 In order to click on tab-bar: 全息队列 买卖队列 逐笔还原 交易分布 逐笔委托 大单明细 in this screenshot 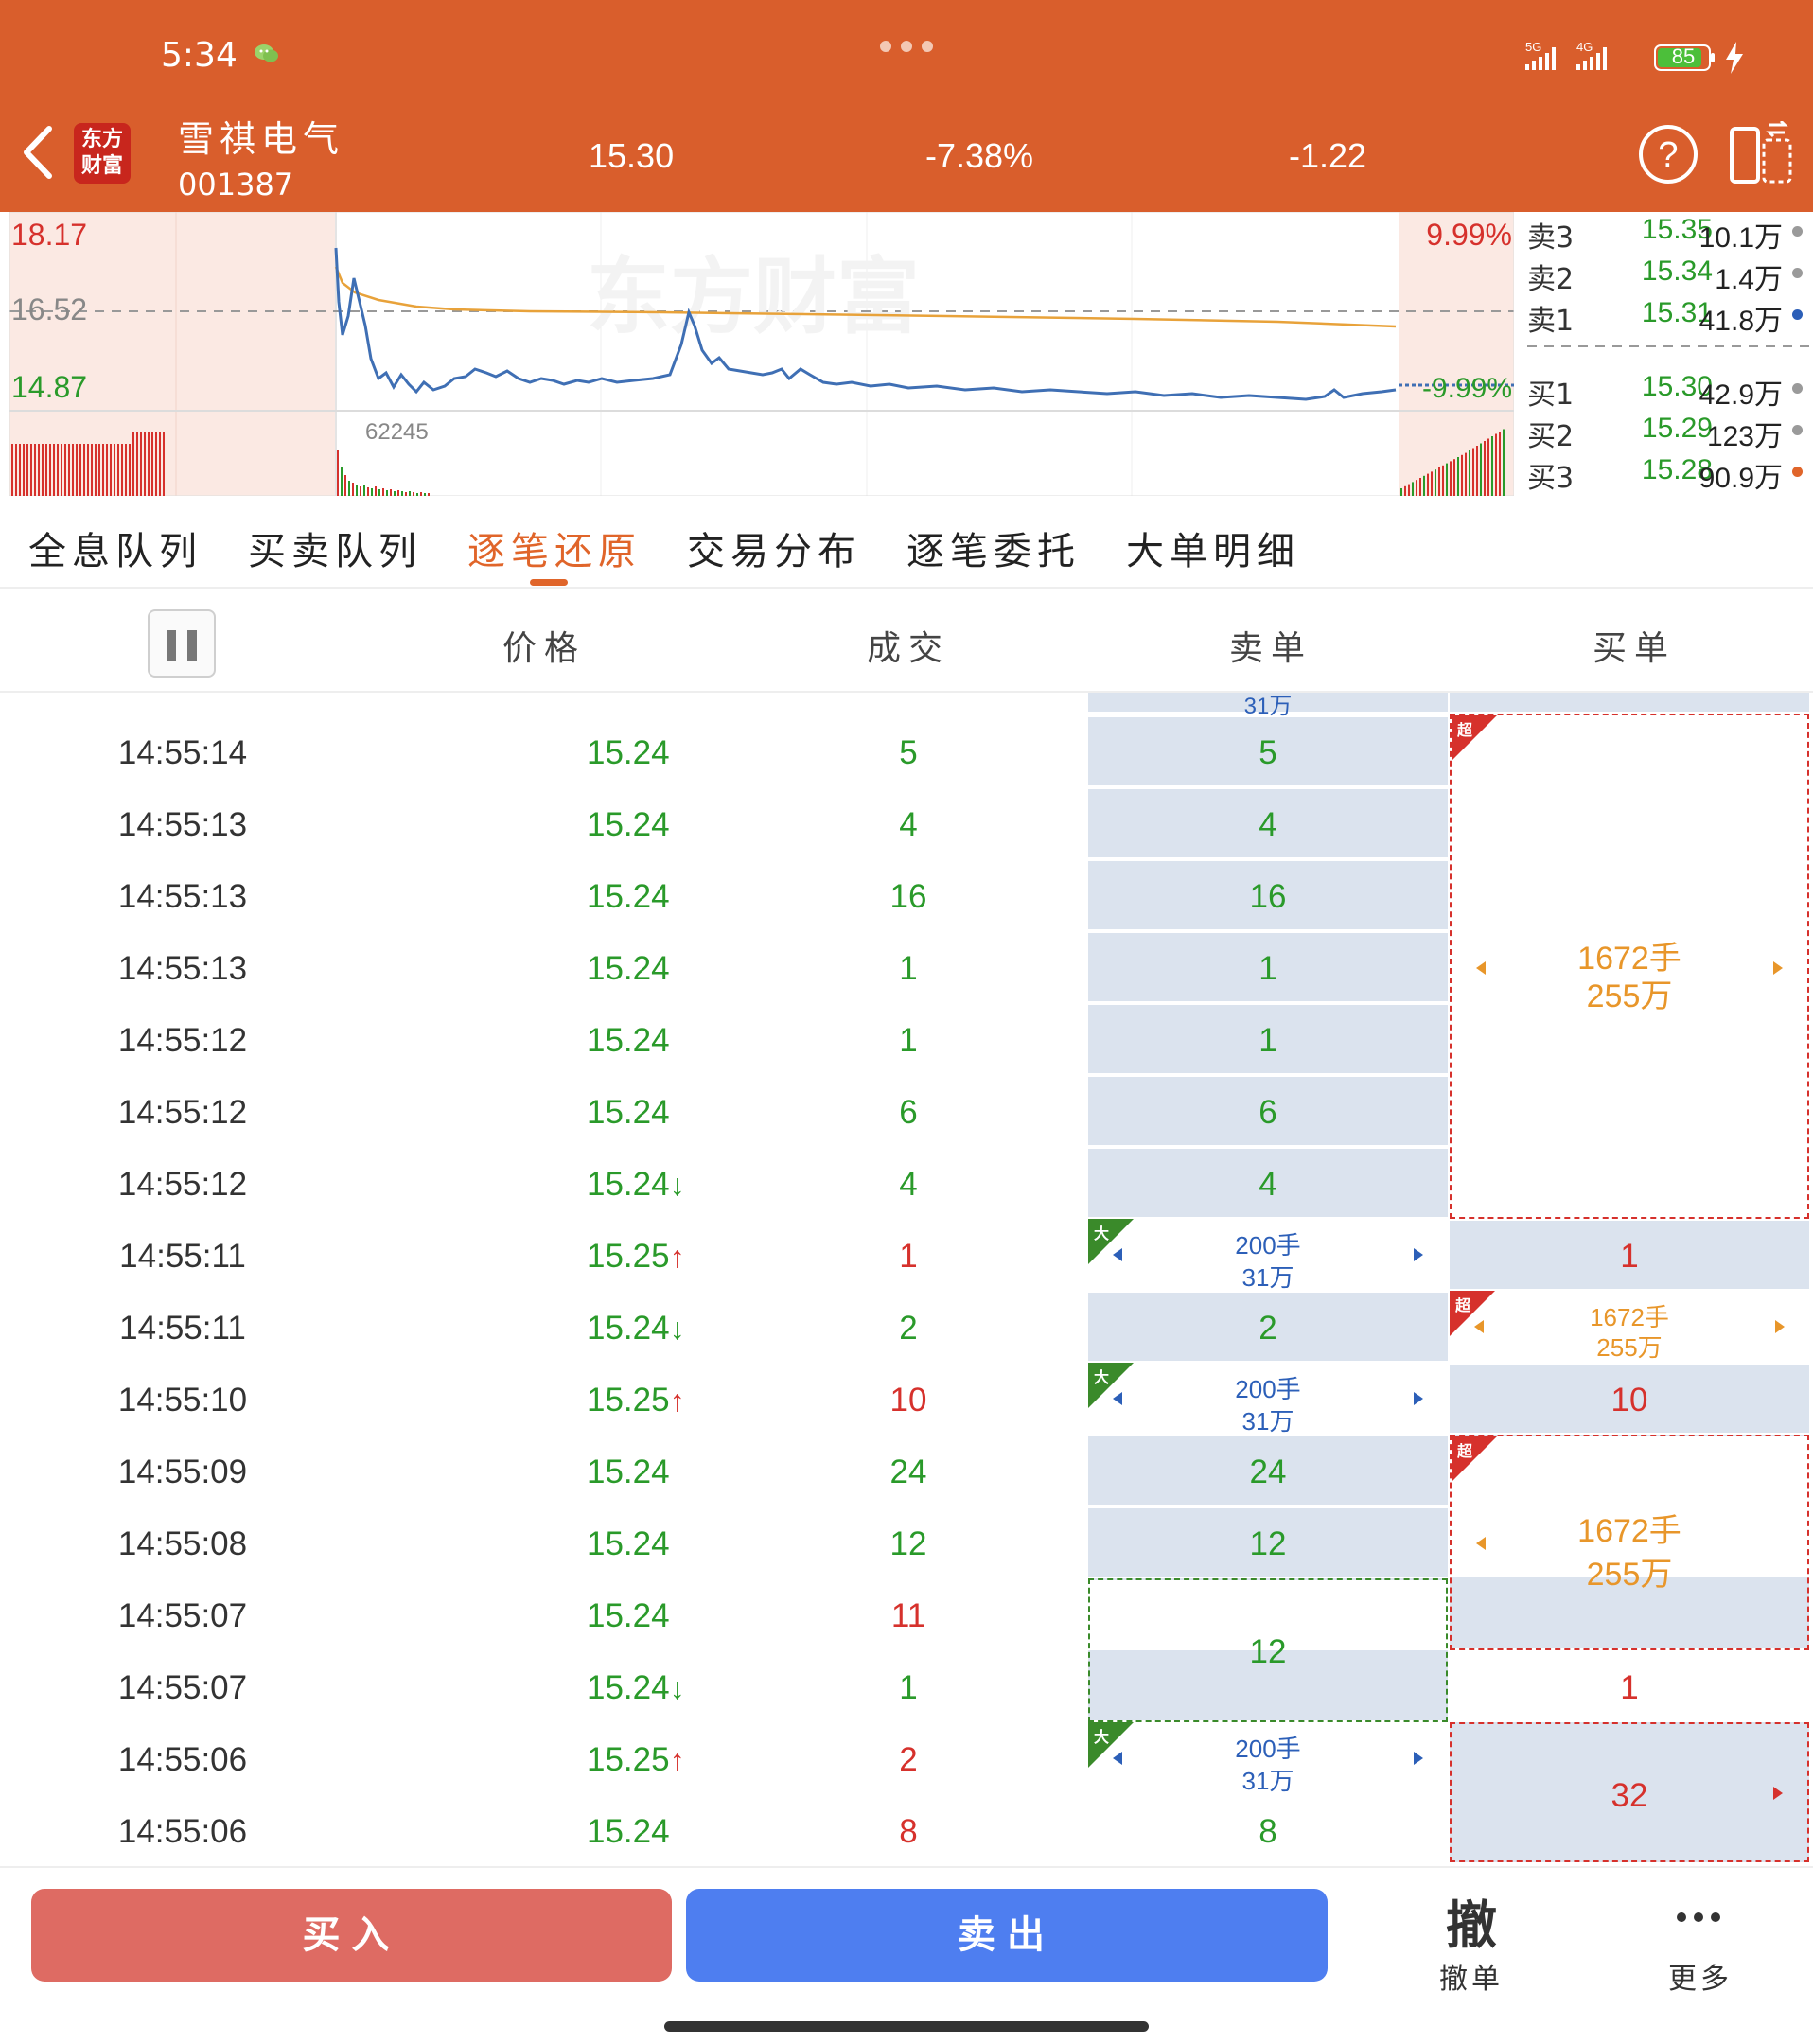, I will do `click(906, 541)`.